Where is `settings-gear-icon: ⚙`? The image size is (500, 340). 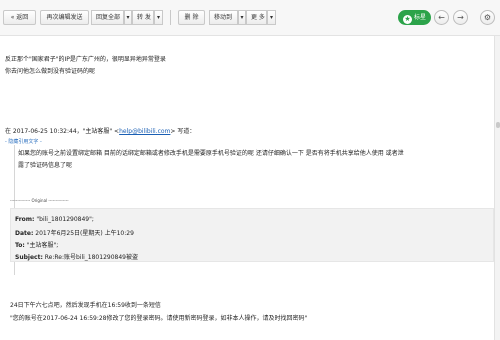
settings-gear-icon: ⚙ is located at coordinates (487, 17).